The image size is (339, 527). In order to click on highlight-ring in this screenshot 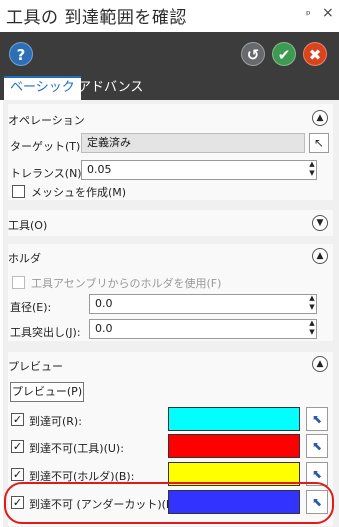, I will do `click(169, 503)`.